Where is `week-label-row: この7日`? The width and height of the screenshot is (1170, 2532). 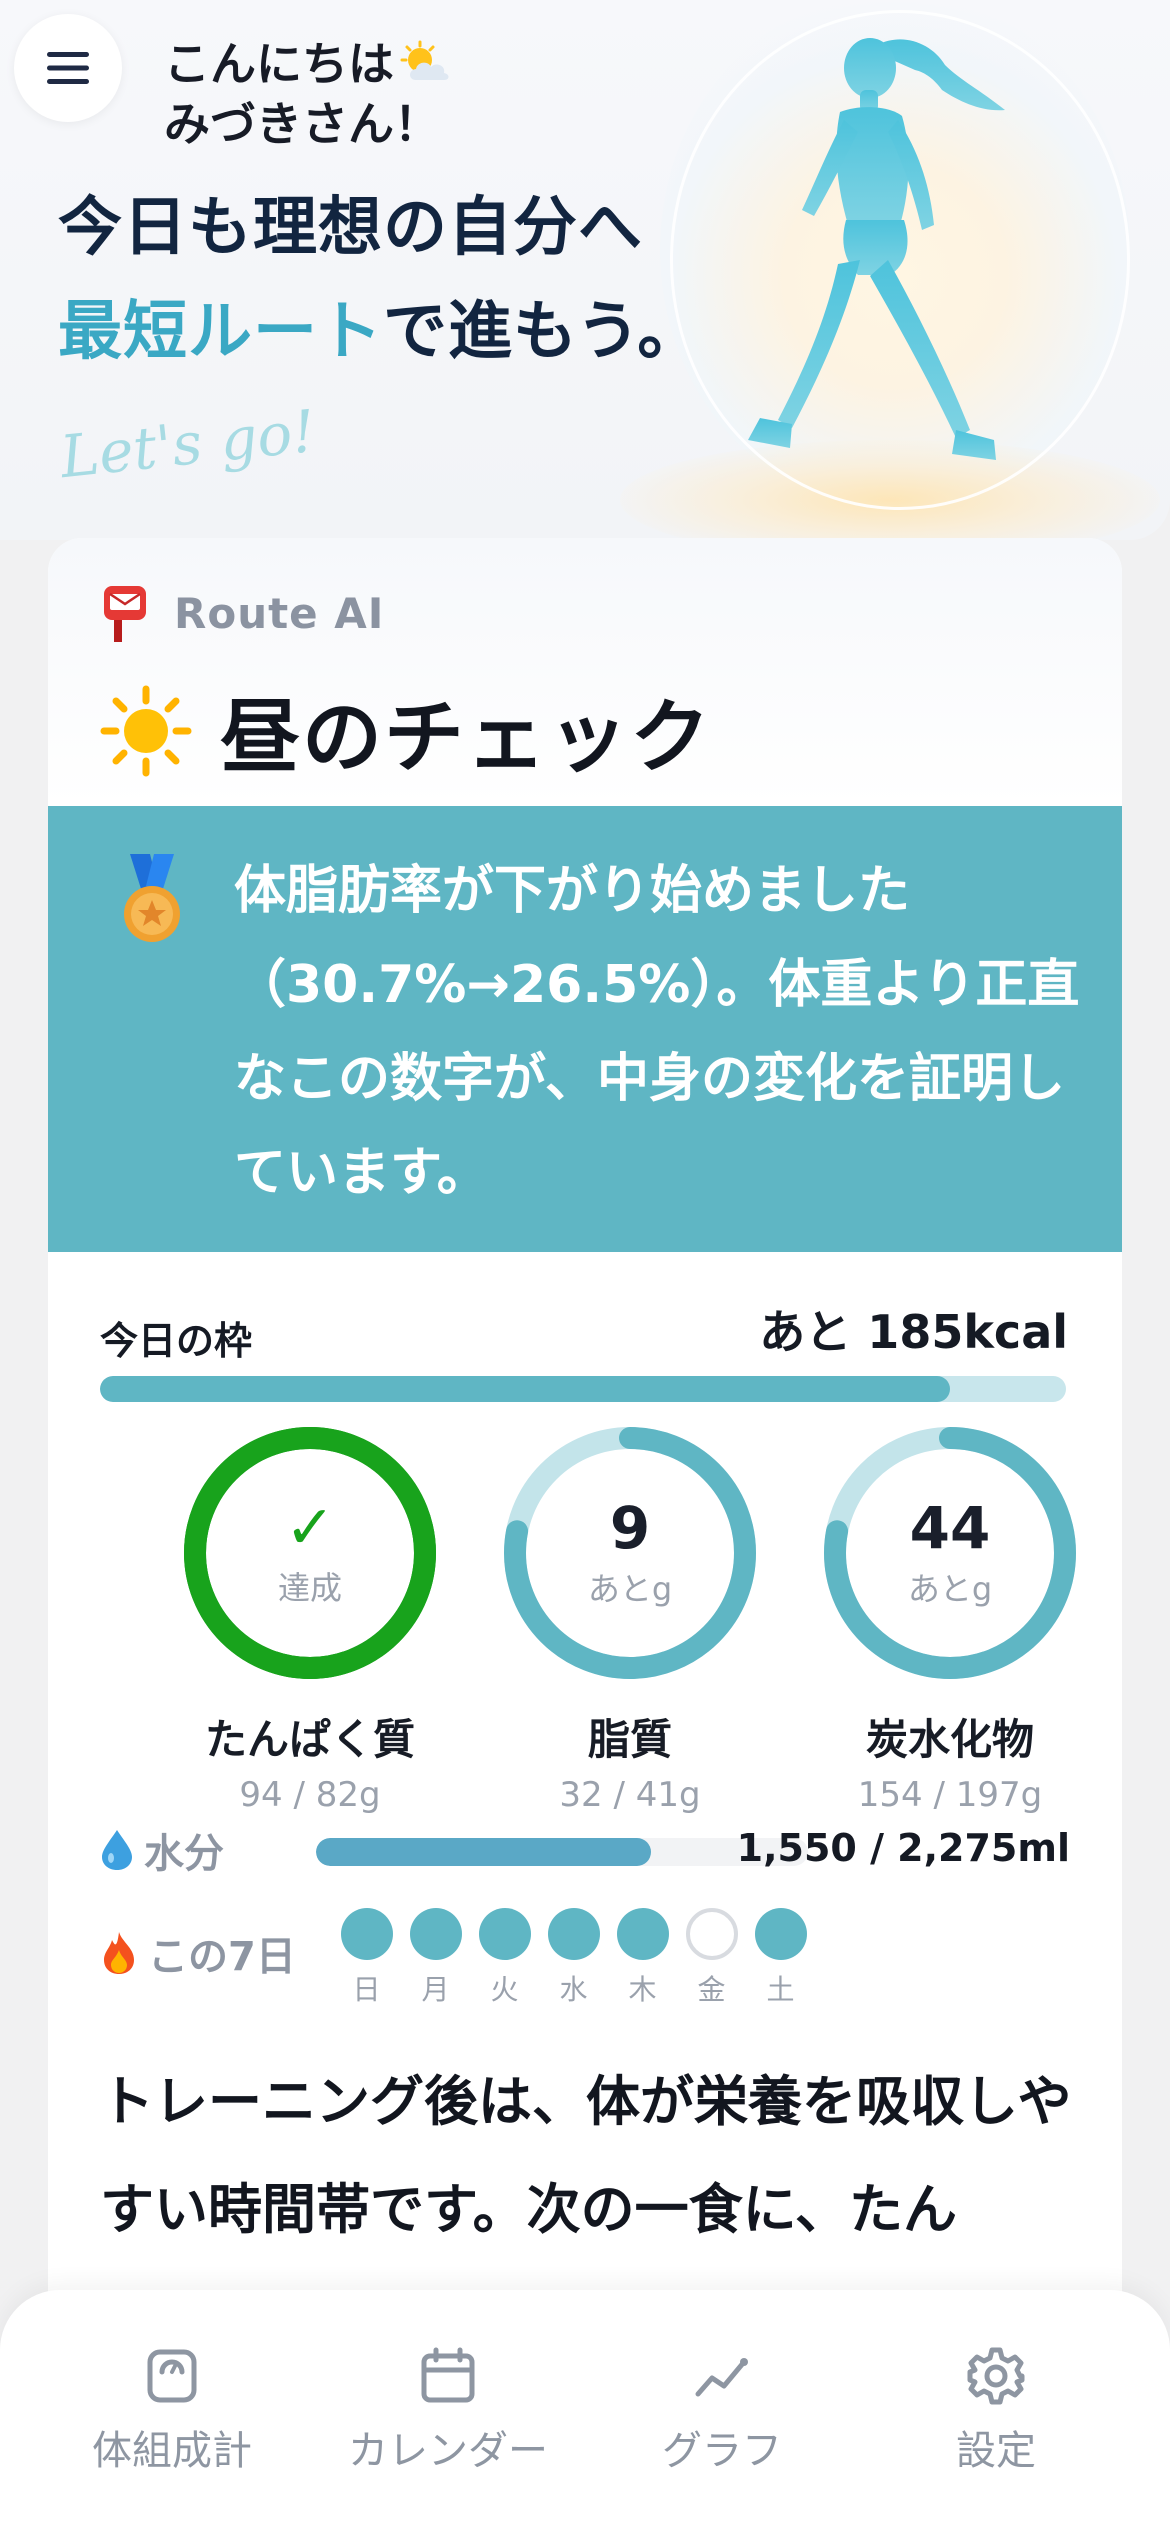
week-label-row: この7日 is located at coordinates (198, 1953).